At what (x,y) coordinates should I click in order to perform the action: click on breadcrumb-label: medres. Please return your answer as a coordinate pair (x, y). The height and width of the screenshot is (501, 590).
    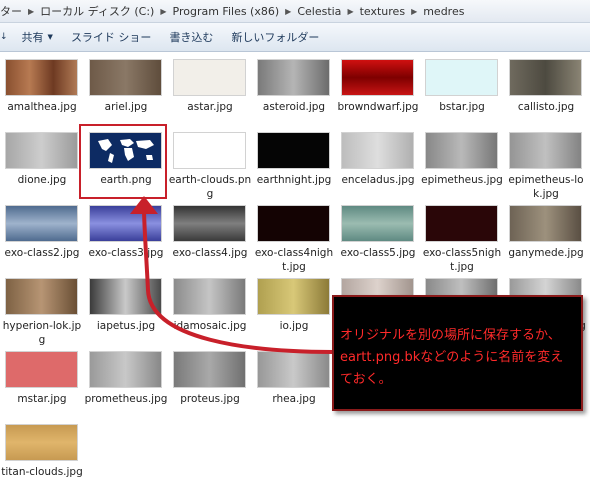
    Looking at the image, I should click on (444, 11).